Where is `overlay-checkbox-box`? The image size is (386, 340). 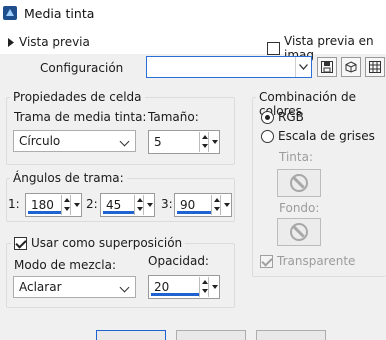 overlay-checkbox-box is located at coordinates (20, 243).